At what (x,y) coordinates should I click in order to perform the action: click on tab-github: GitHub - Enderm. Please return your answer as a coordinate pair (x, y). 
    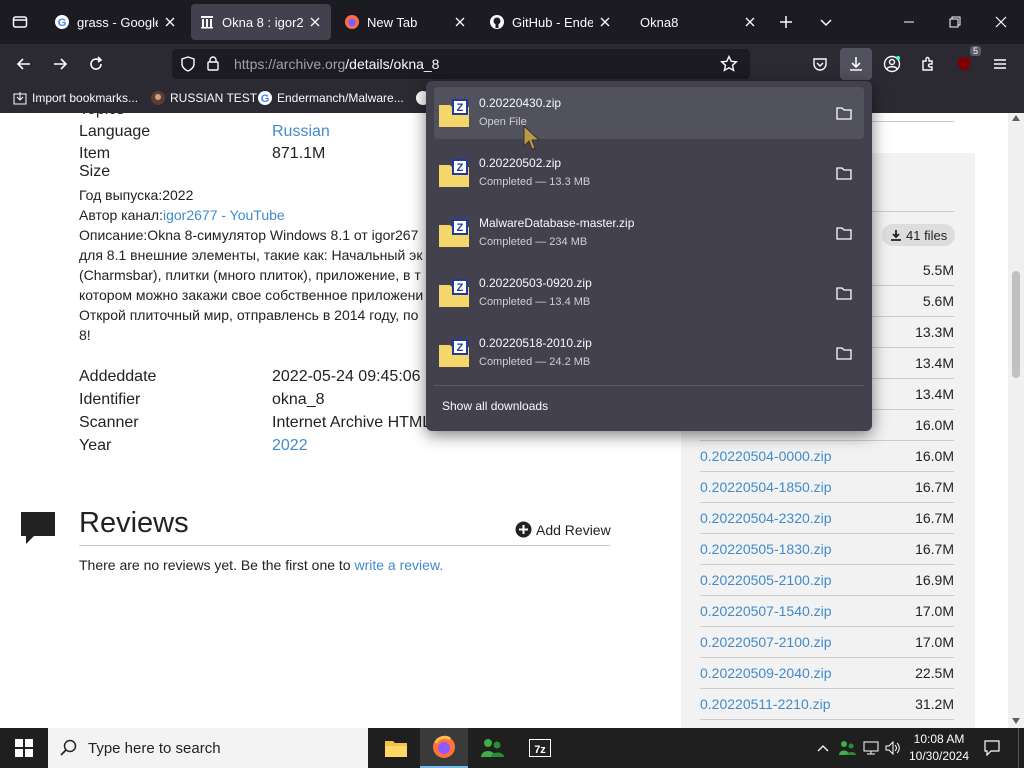
    Looking at the image, I should click on (551, 22).